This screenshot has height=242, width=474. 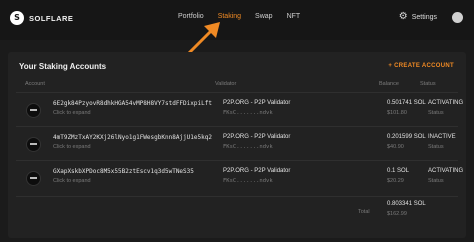 What do you see at coordinates (389, 84) in the screenshot?
I see `column-header-balance: Balance` at bounding box center [389, 84].